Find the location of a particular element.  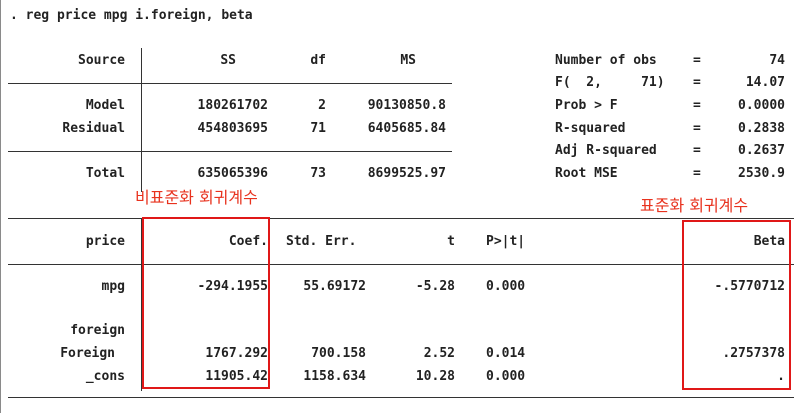

anova-header-rule is located at coordinates (230, 83).